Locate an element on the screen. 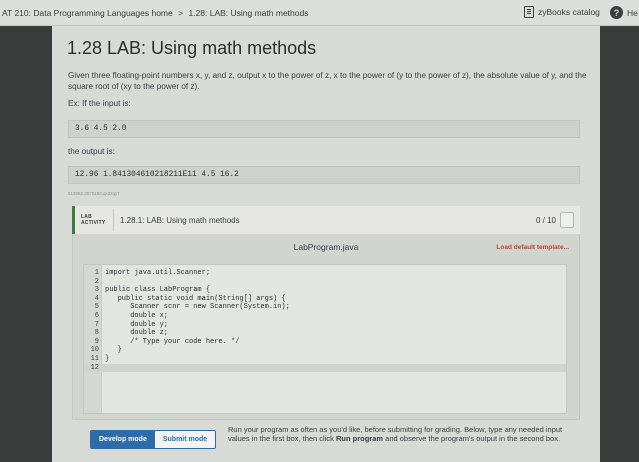 The image size is (639, 462). code-line: 3 public class LabProgram { is located at coordinates (325, 290).